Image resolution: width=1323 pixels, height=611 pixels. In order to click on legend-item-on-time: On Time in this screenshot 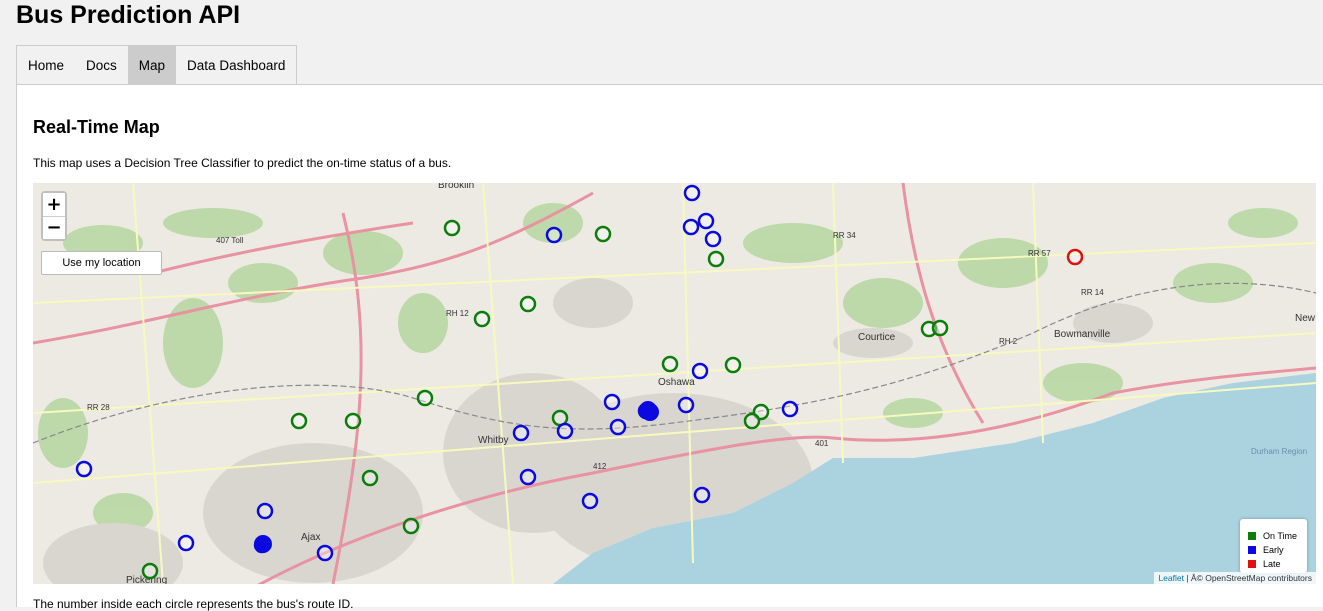, I will do `click(1277, 536)`.